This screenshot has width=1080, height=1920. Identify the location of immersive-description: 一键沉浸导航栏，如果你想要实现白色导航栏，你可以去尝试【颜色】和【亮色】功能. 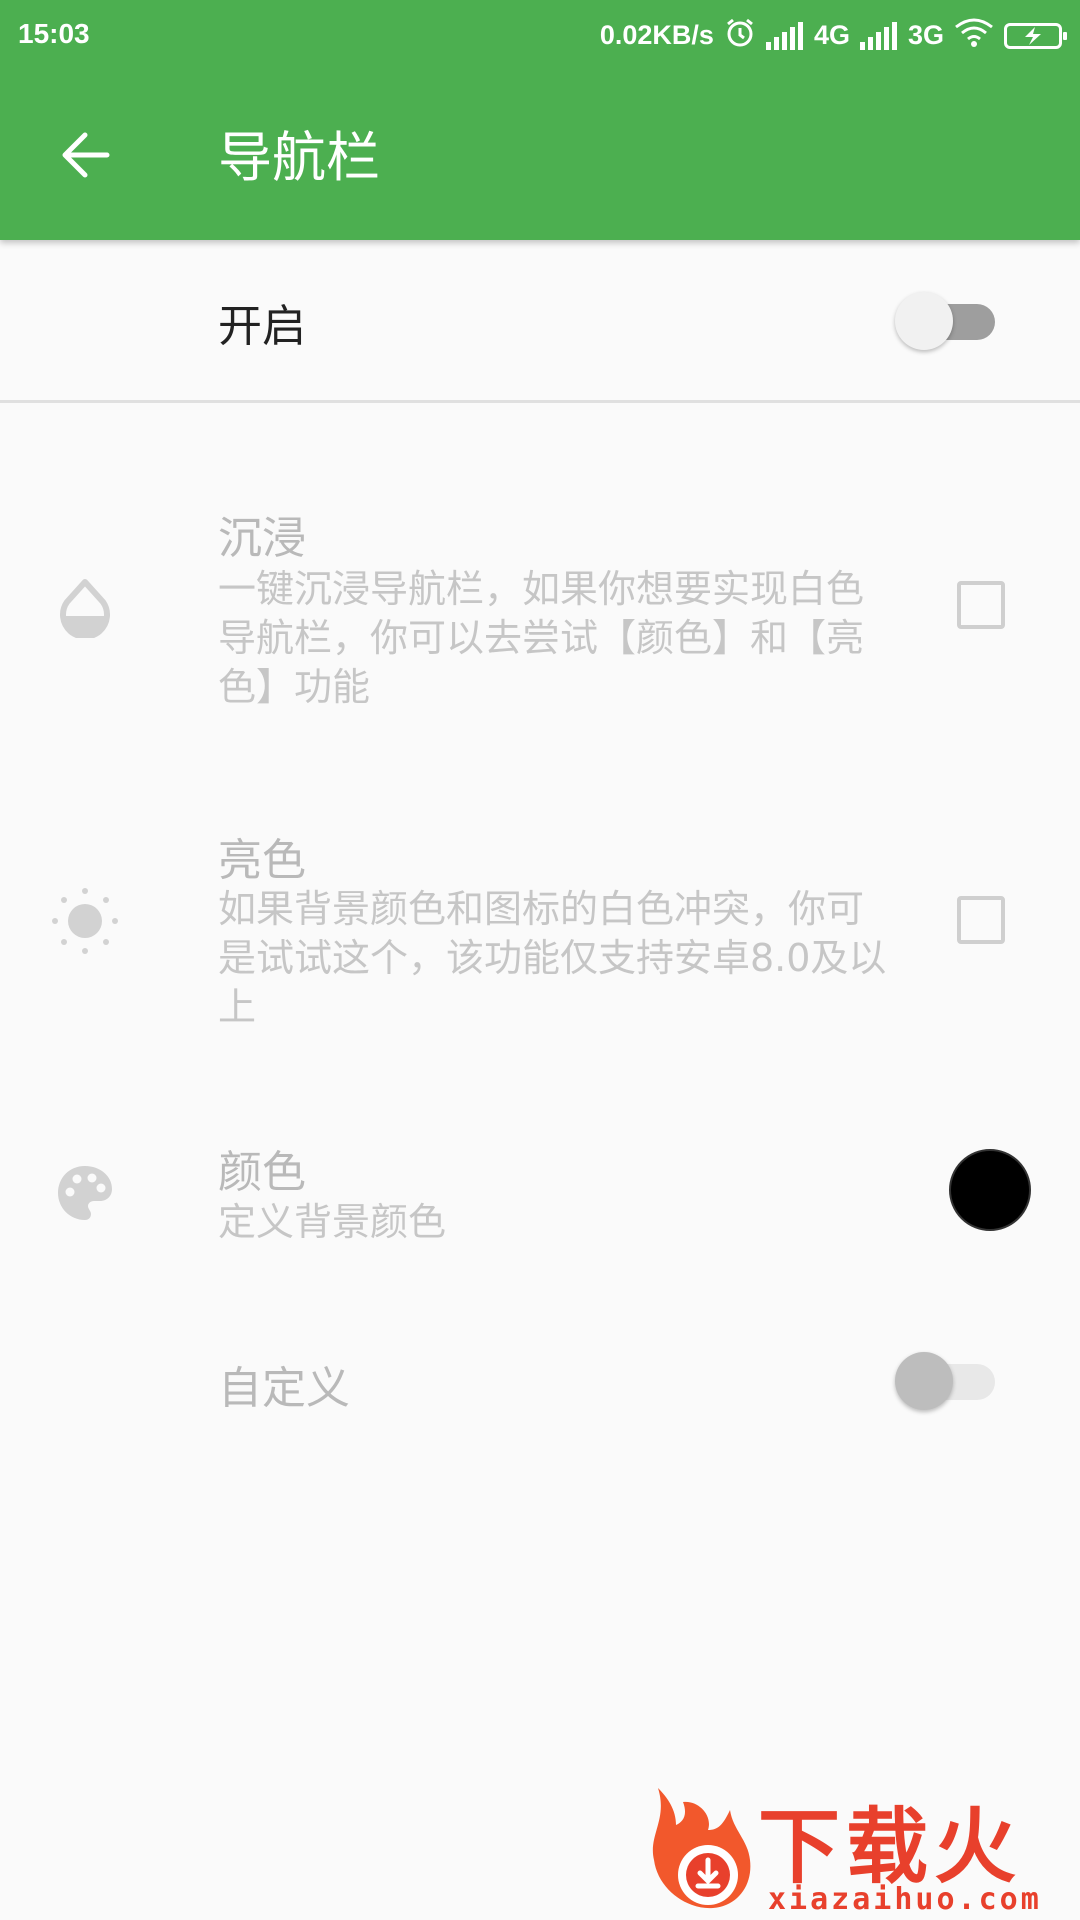
(541, 638).